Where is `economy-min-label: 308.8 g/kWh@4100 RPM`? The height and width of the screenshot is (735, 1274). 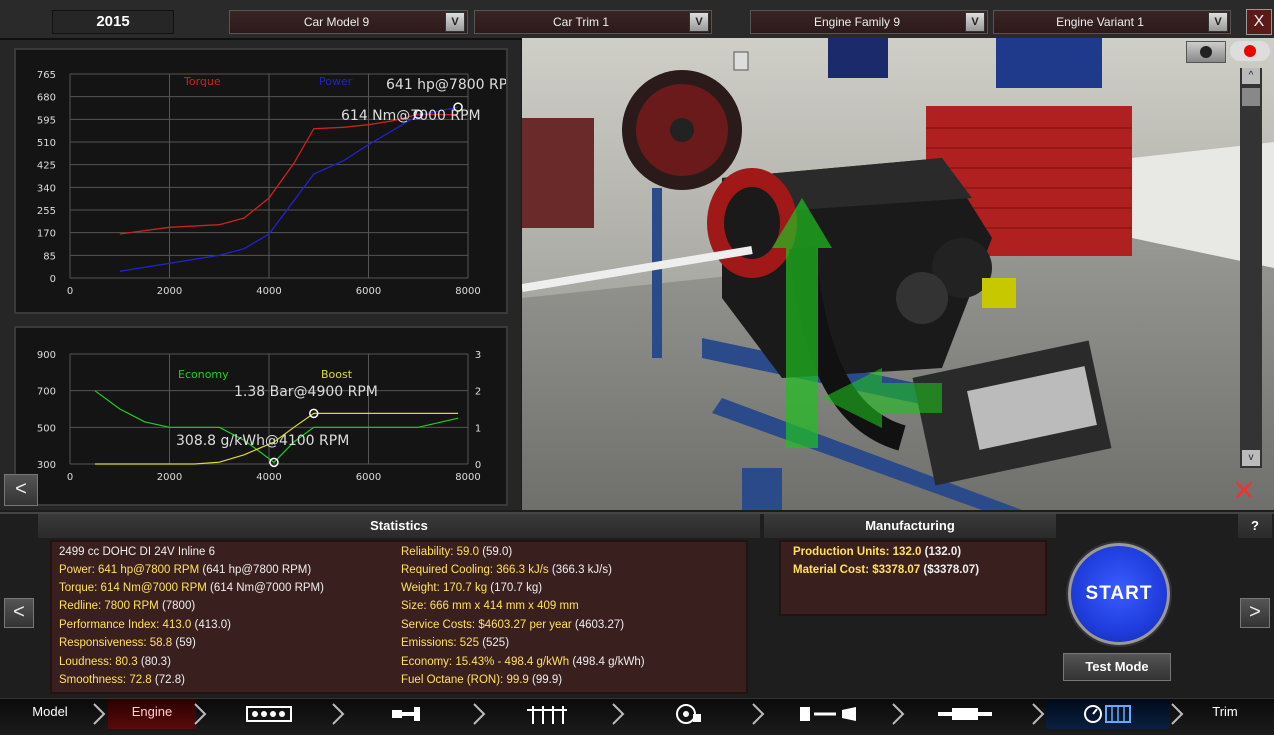 economy-min-label: 308.8 g/kWh@4100 RPM is located at coordinates (262, 441).